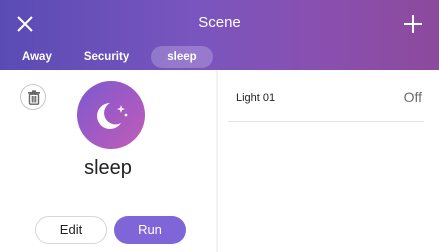  What do you see at coordinates (412, 97) in the screenshot?
I see `device-status: Off` at bounding box center [412, 97].